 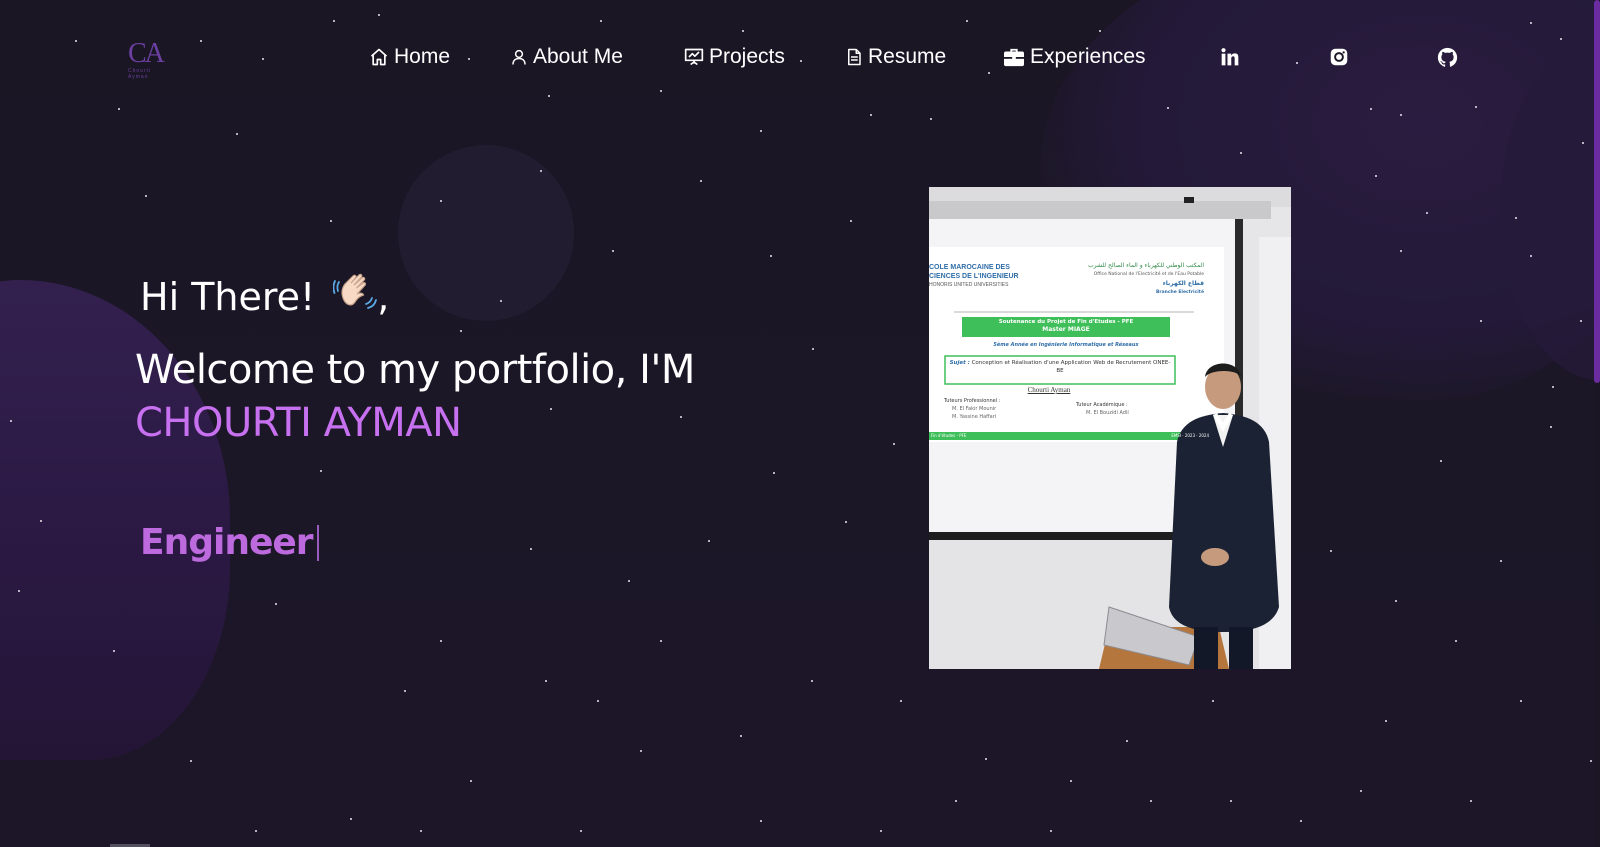 What do you see at coordinates (1049, 390) in the screenshot?
I see `slide-author: Chourti Ayman` at bounding box center [1049, 390].